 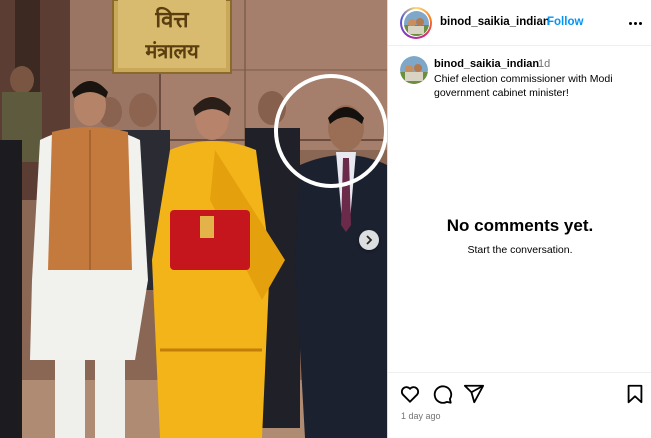 I want to click on post-time-ago: 1 day ago, so click(x=421, y=416).